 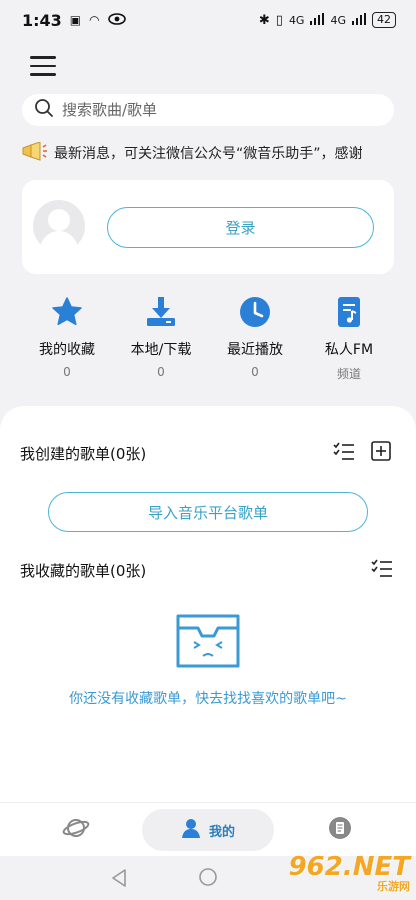 I want to click on wifi-icon: ◠, so click(x=94, y=20).